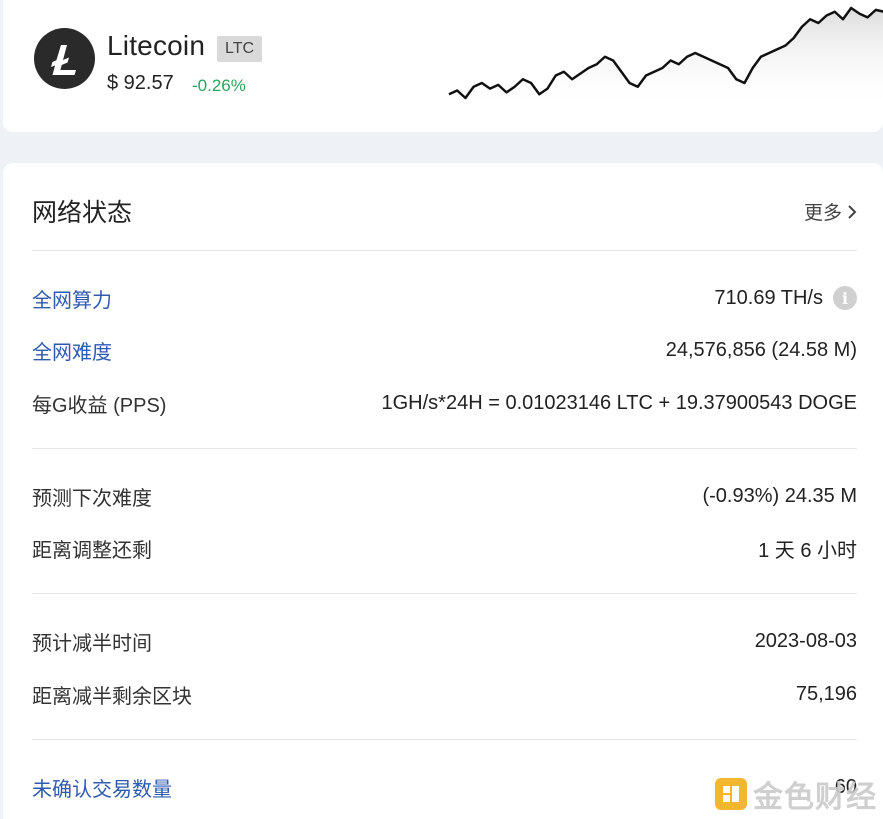 This screenshot has width=883, height=819. Describe the element at coordinates (82, 213) in the screenshot. I see `section-title: 网络状态` at that location.